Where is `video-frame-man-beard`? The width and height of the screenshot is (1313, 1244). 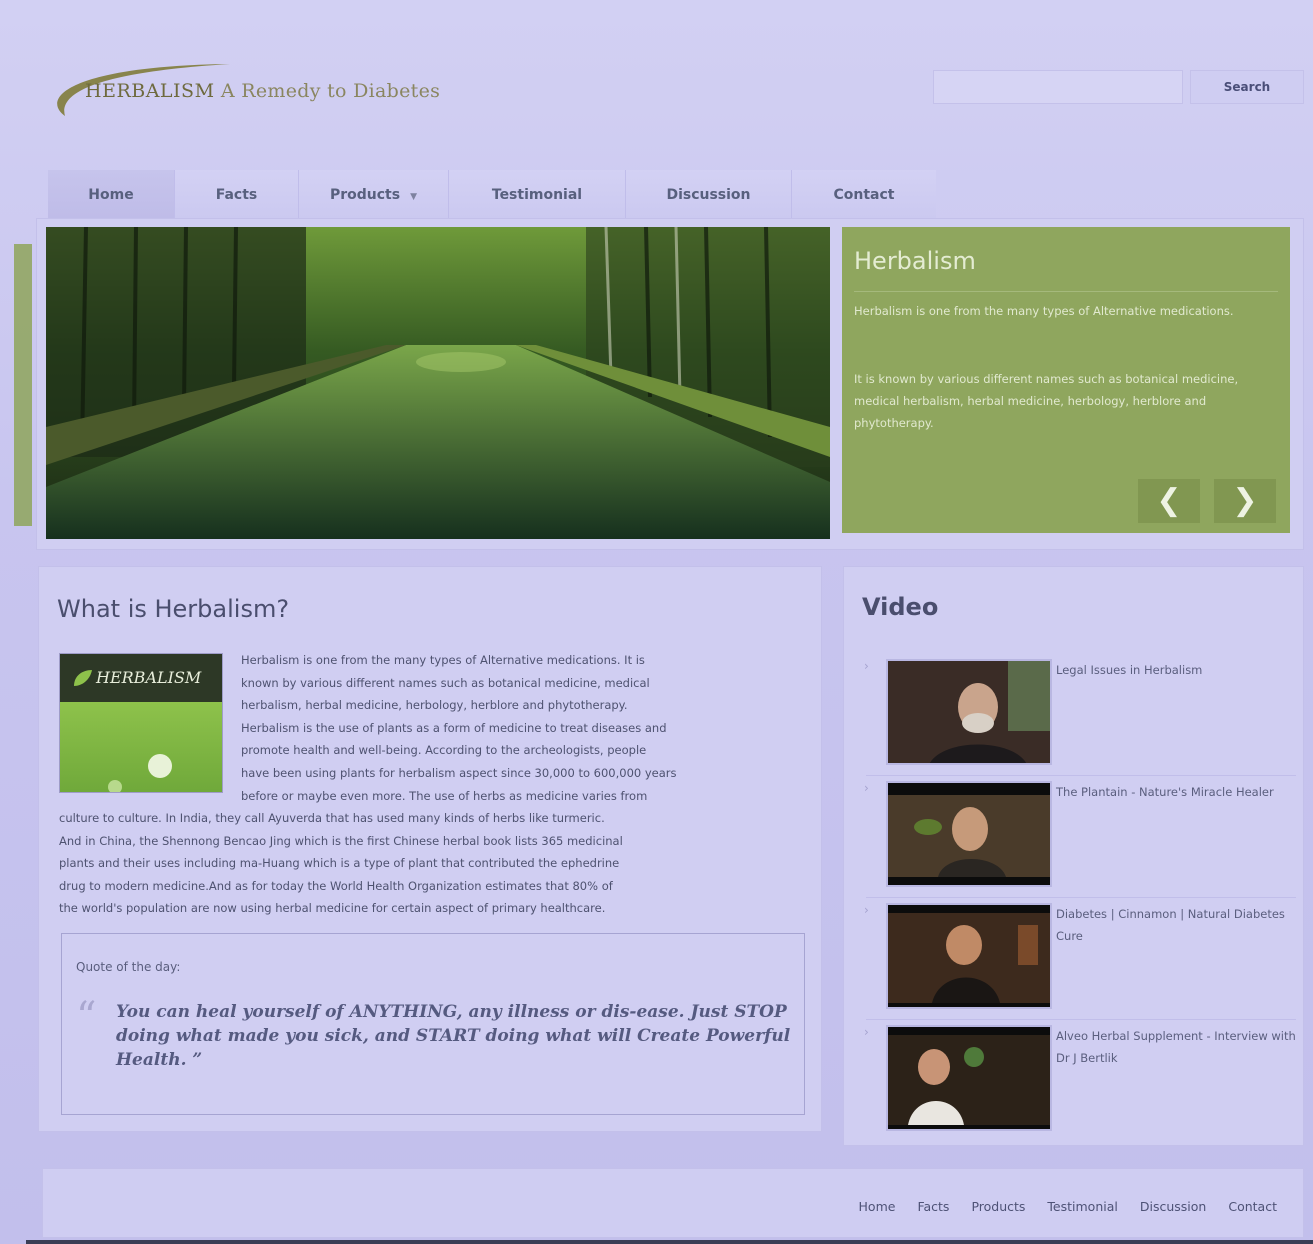 video-frame-man-beard is located at coordinates (969, 712).